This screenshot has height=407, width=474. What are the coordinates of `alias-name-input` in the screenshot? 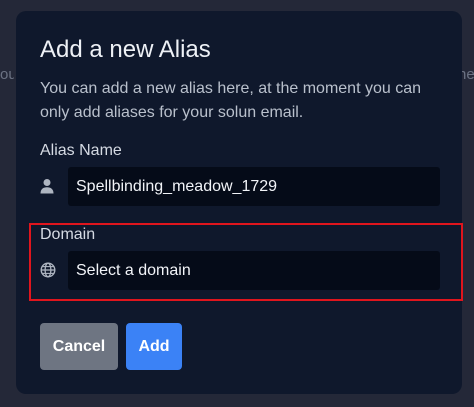 It's located at (254, 186).